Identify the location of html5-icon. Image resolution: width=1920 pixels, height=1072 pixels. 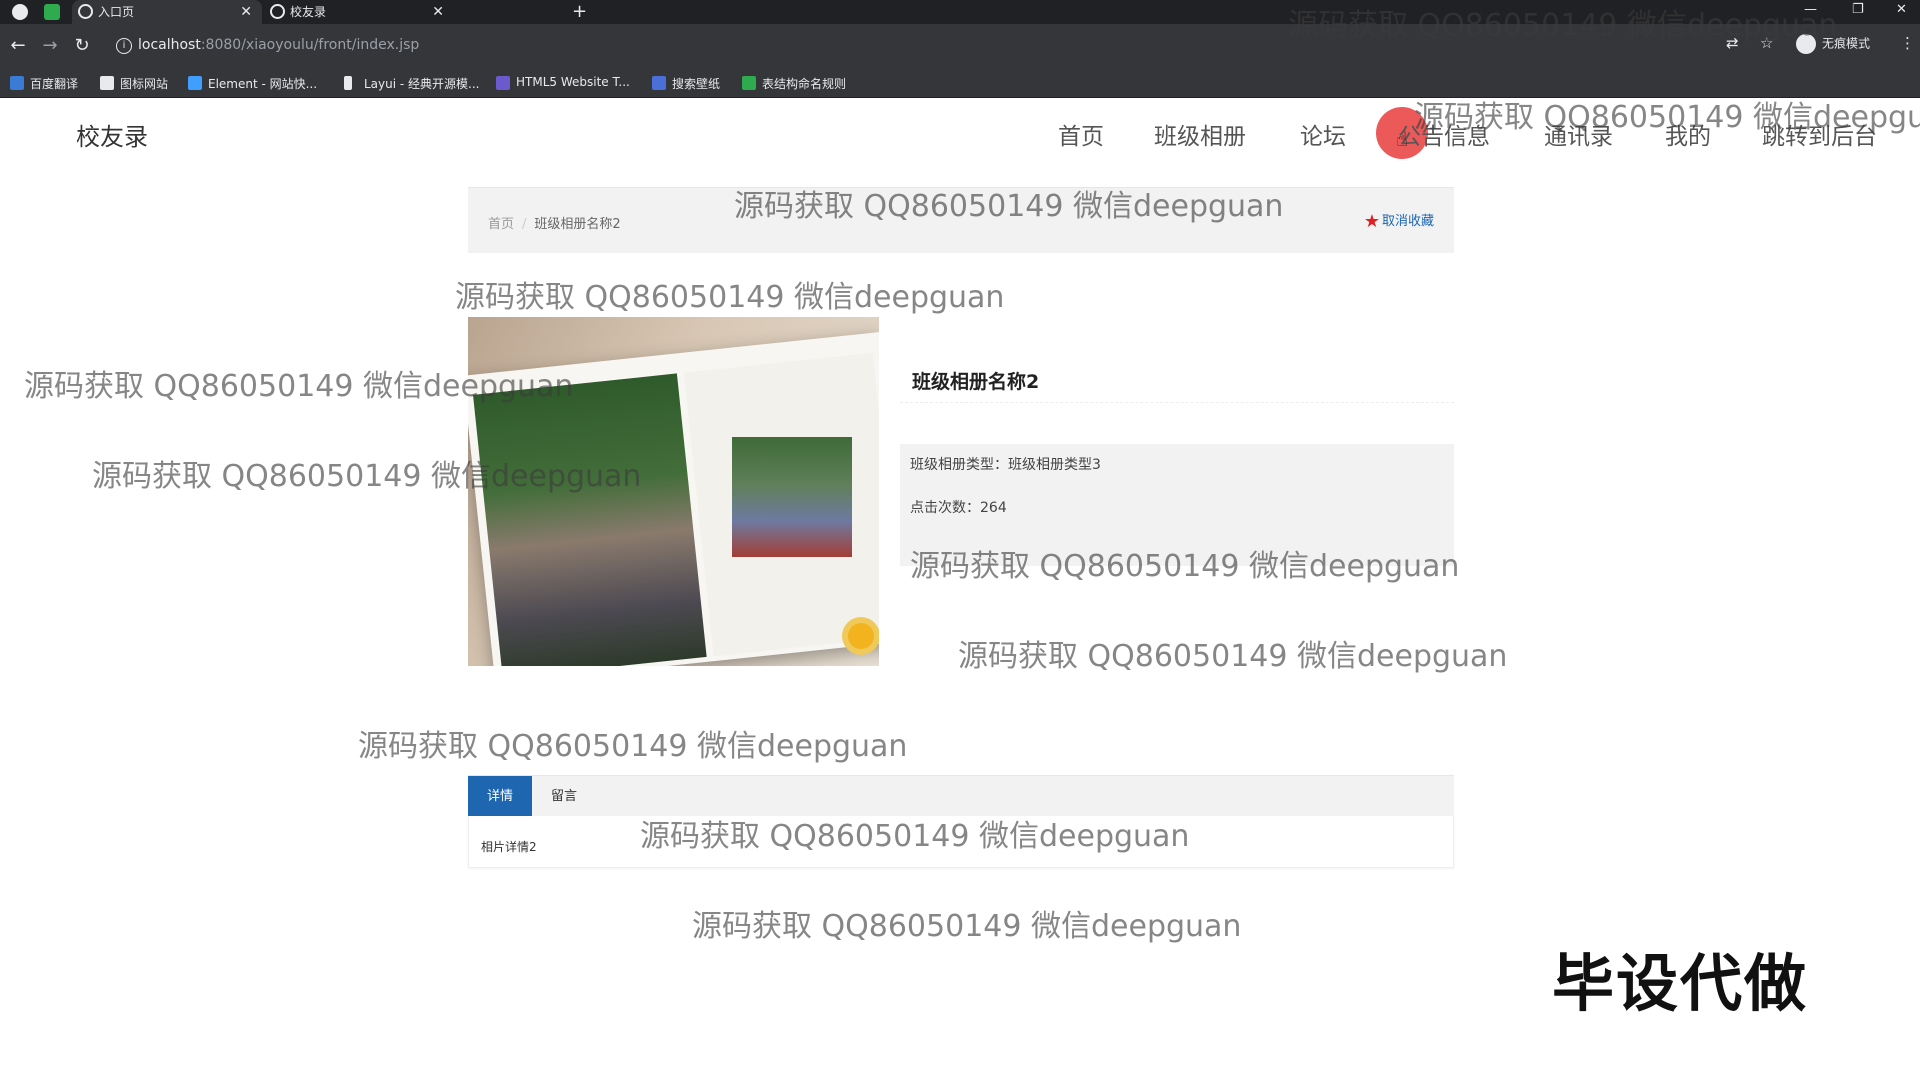
(503, 83).